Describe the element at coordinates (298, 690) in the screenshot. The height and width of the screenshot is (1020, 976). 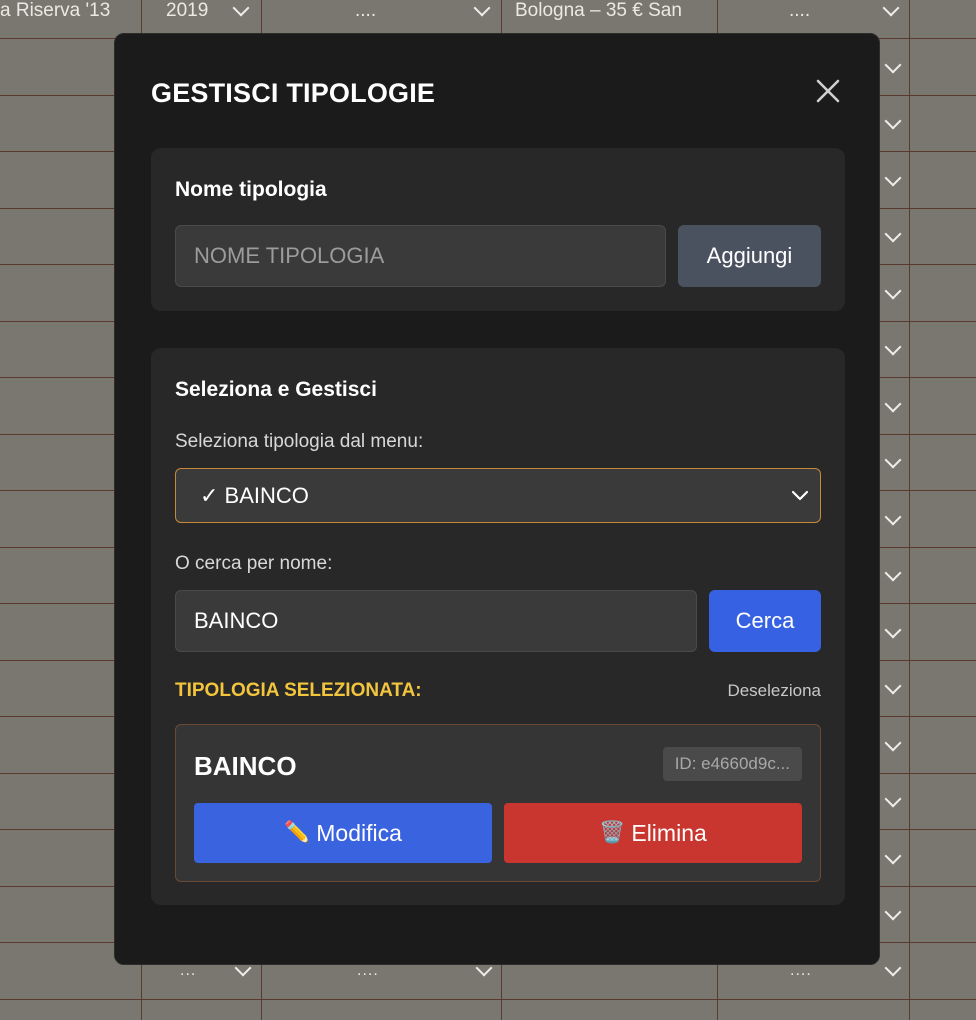
I see `selected-type-label: TIPOLOGIA SELEZIONATA:` at that location.